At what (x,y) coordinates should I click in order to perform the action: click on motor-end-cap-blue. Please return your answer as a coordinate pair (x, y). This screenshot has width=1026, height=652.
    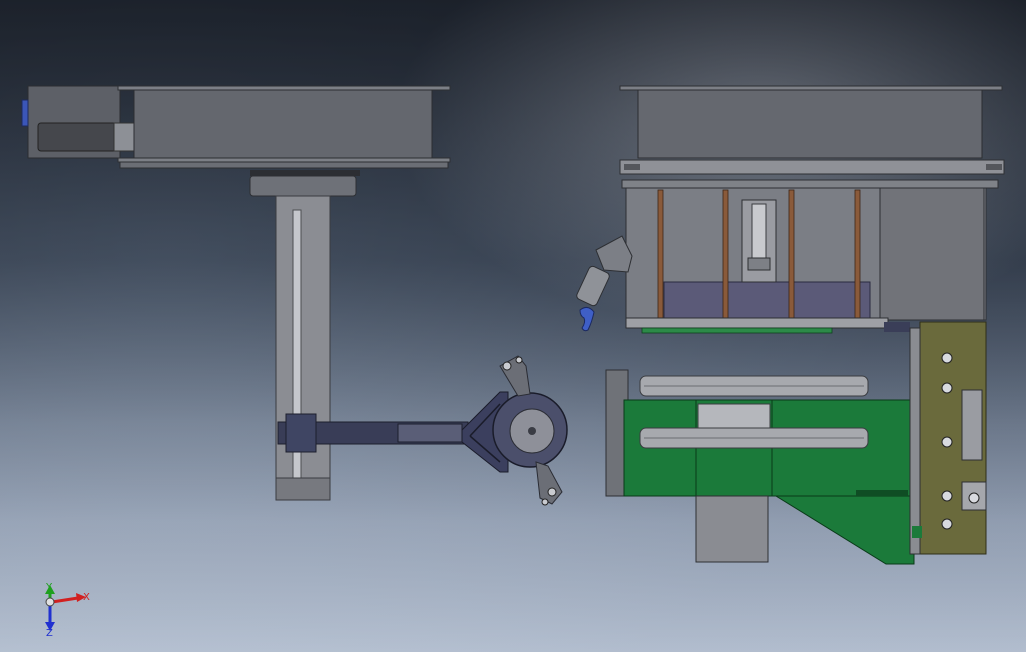
    Looking at the image, I should click on (25, 113).